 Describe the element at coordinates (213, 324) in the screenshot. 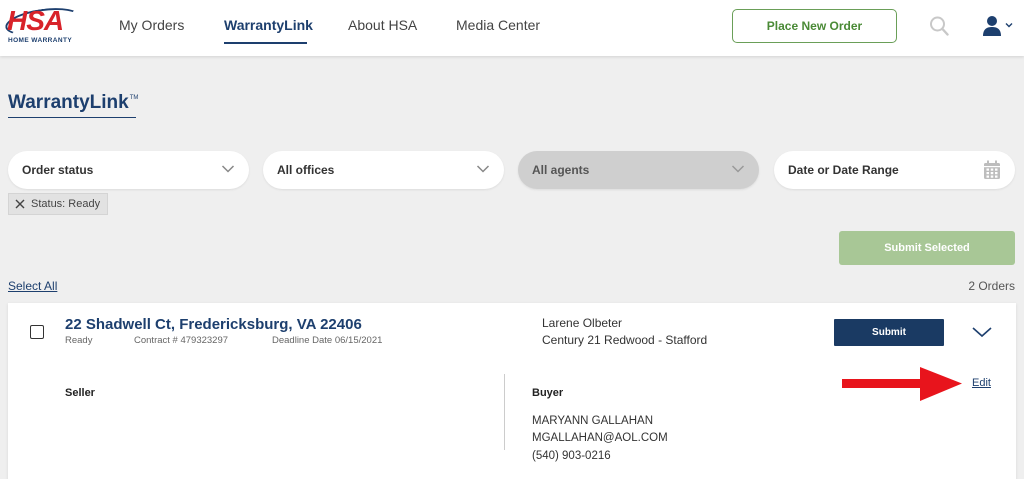

I see `order-address: 22 Shadwell Ct, Fredericksburg, VA 22406` at that location.